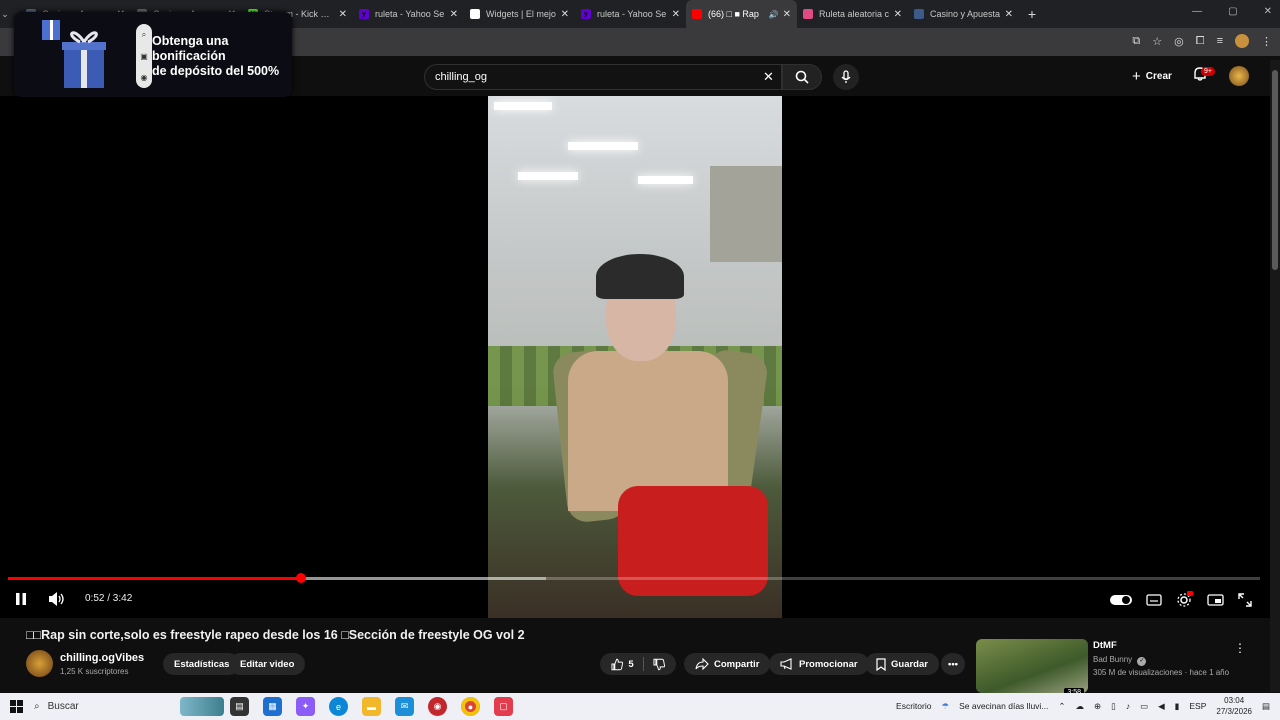 The width and height of the screenshot is (1280, 720). I want to click on like-count: 5, so click(630, 664).